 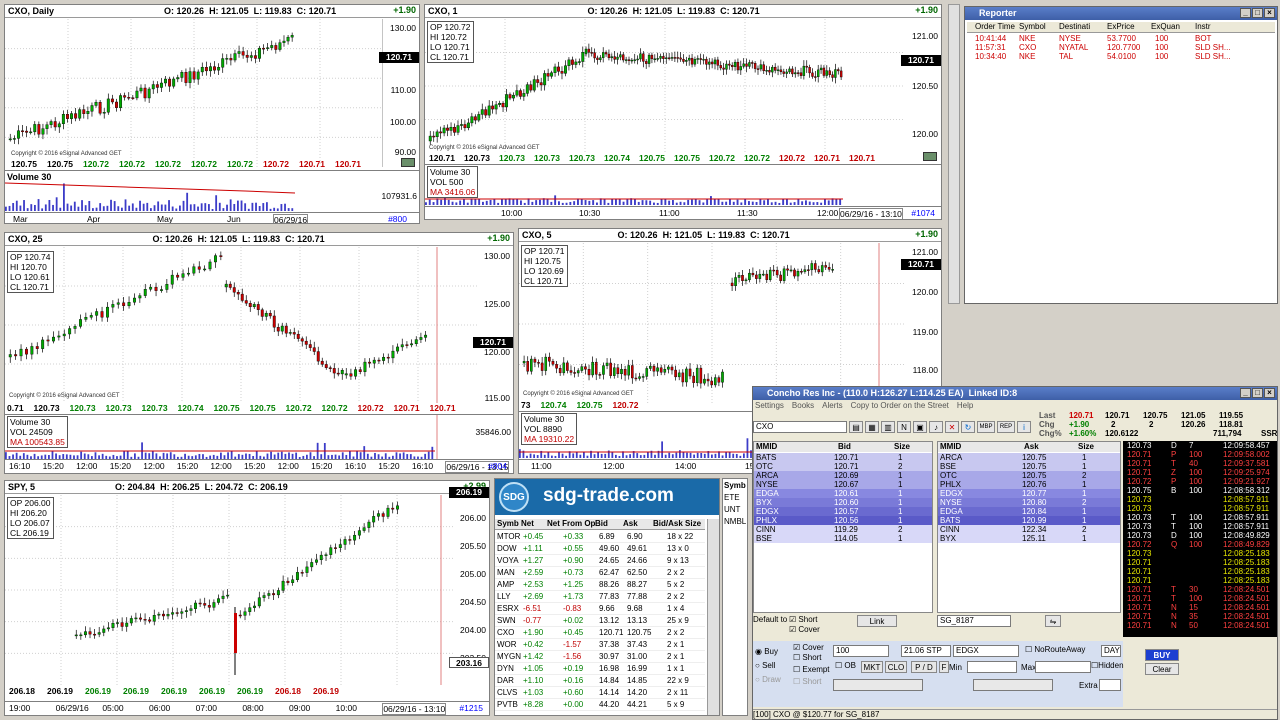 What do you see at coordinates (1162, 655) in the screenshot?
I see `buy-button: BUY` at bounding box center [1162, 655].